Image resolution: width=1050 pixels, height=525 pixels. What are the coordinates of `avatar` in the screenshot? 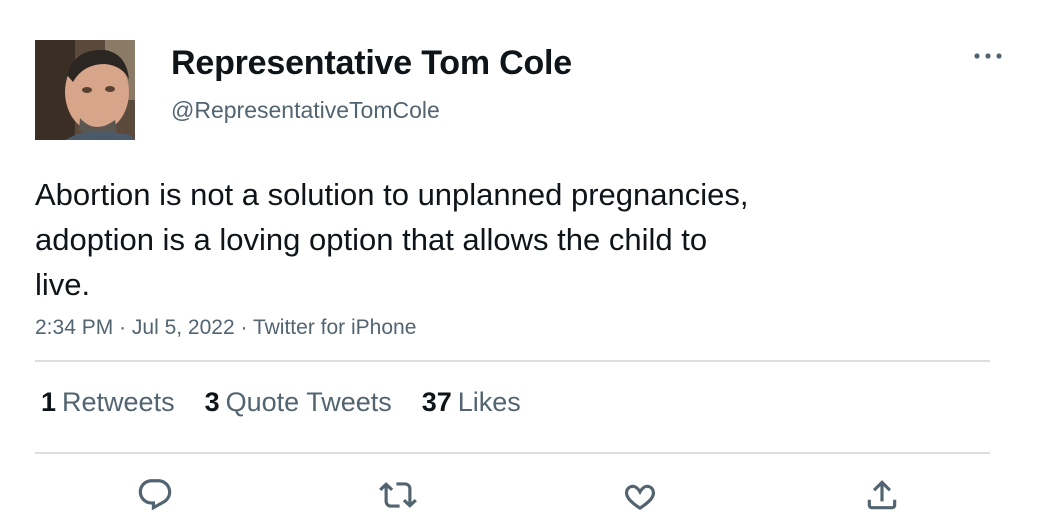 It's located at (85, 90).